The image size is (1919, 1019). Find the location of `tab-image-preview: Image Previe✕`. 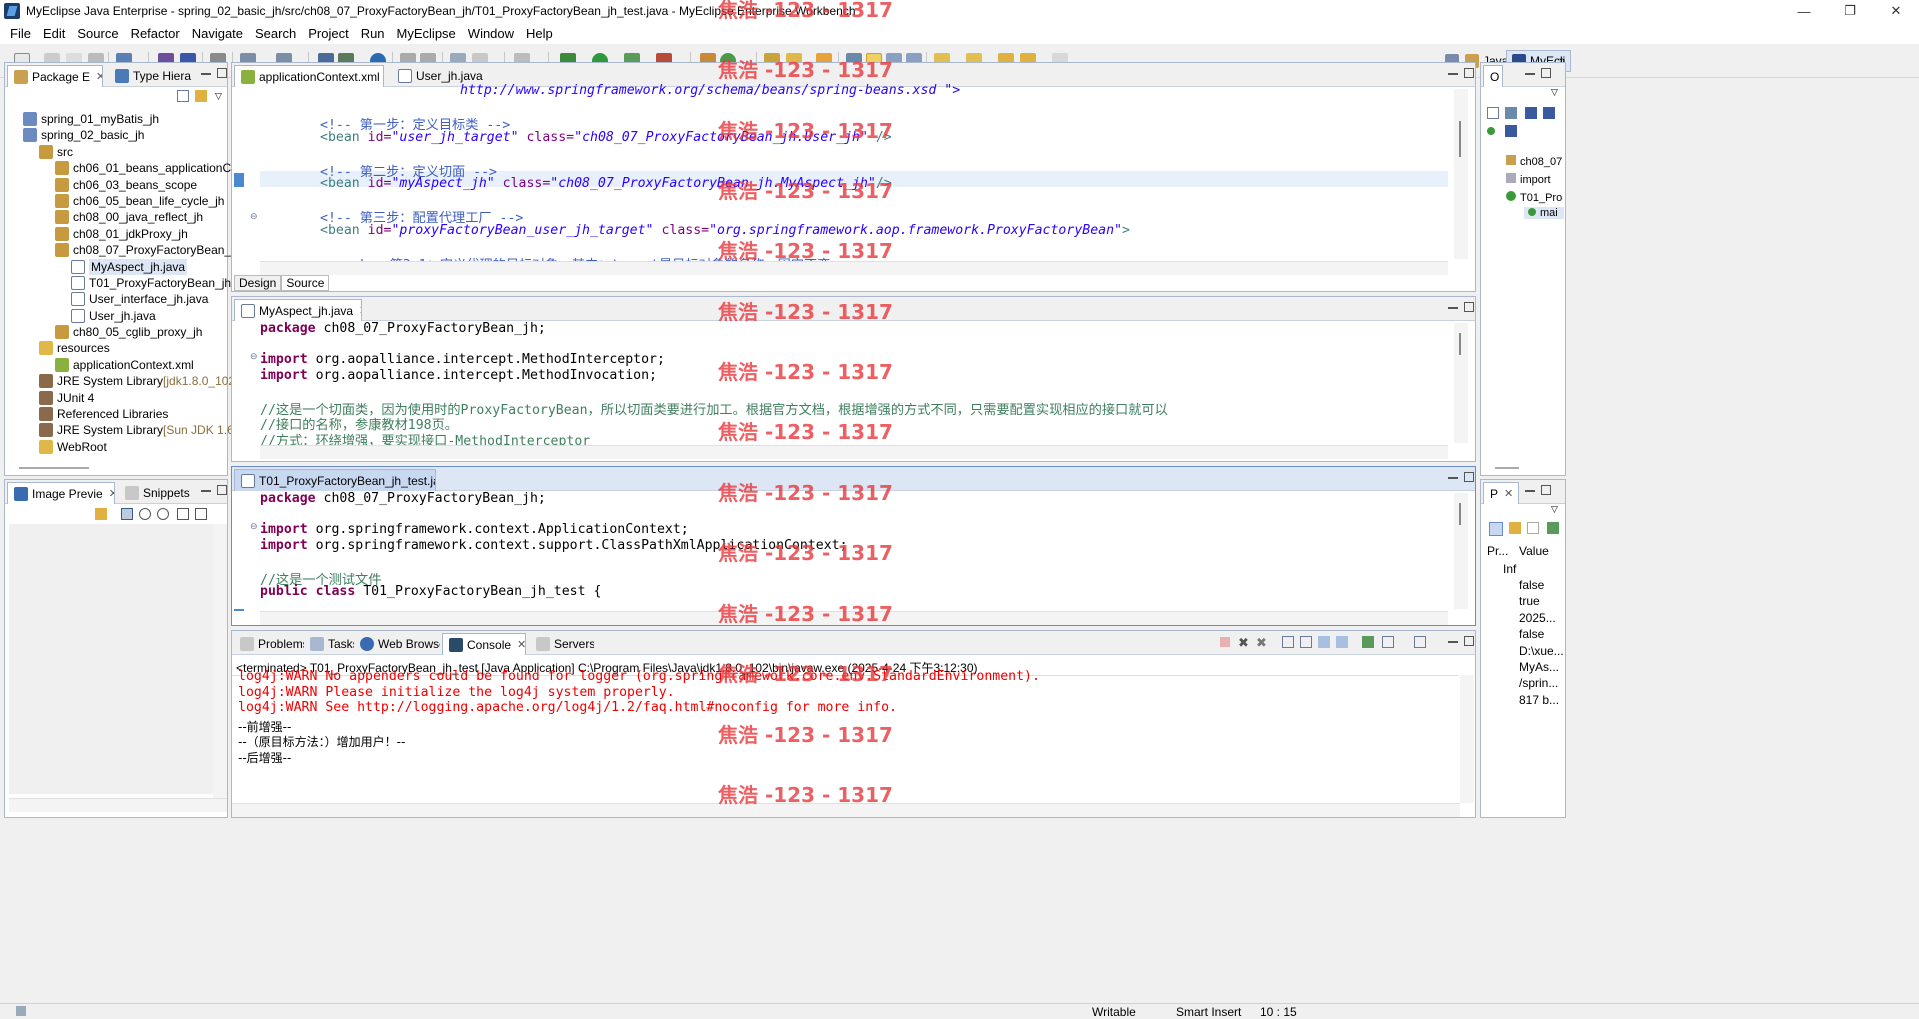

tab-image-preview: Image Previe✕ is located at coordinates (61, 493).